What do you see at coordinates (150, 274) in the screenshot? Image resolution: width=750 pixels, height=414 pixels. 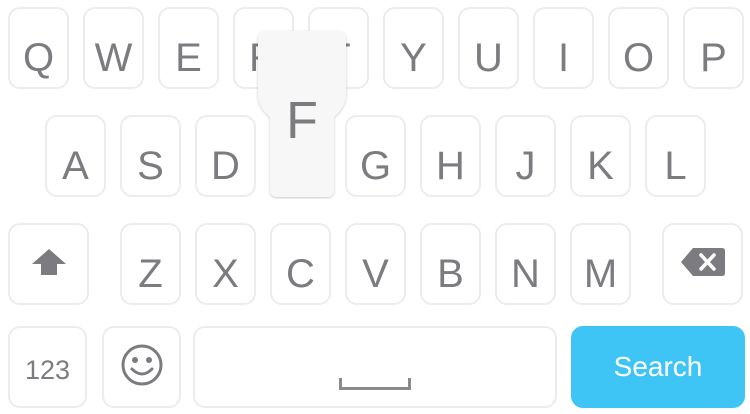 I see `key-label: Z` at bounding box center [150, 274].